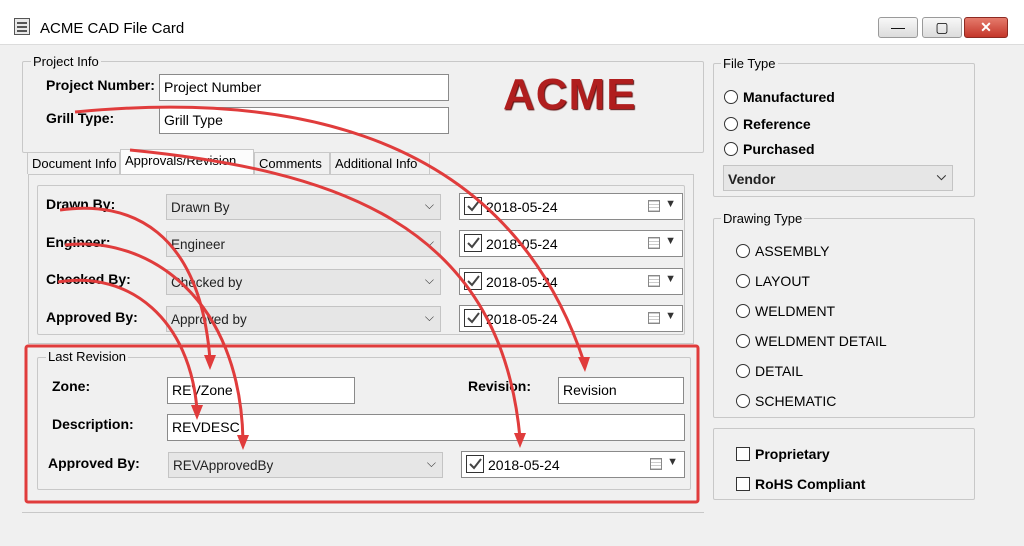 This screenshot has height=546, width=1024. What do you see at coordinates (135, 283) in the screenshot?
I see `arrow-drawn-by-to-zone` at bounding box center [135, 283].